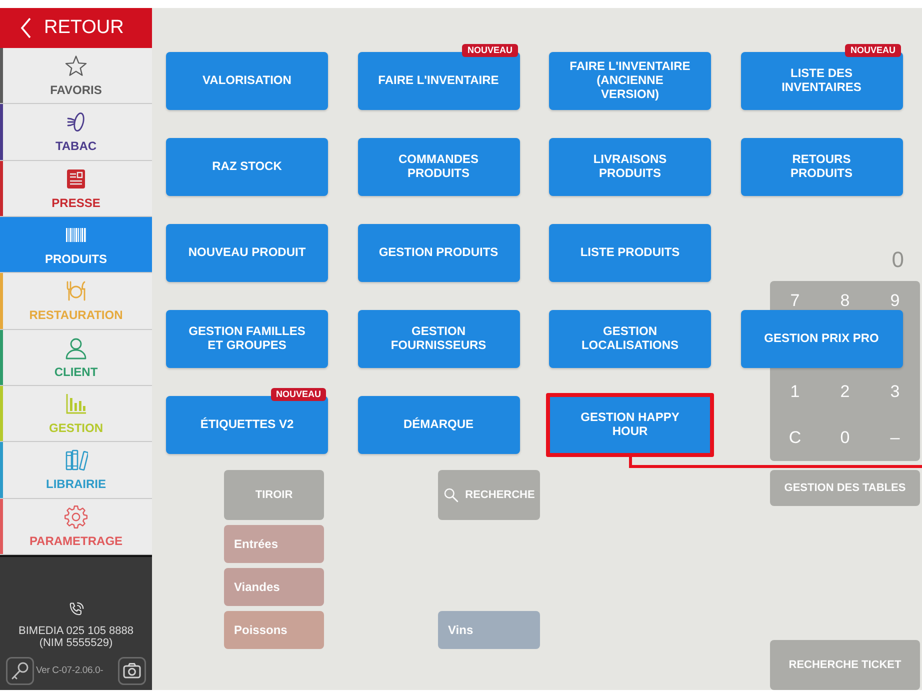 The image size is (922, 696). Describe the element at coordinates (895, 392) in the screenshot. I see `keypad-key: 3` at that location.